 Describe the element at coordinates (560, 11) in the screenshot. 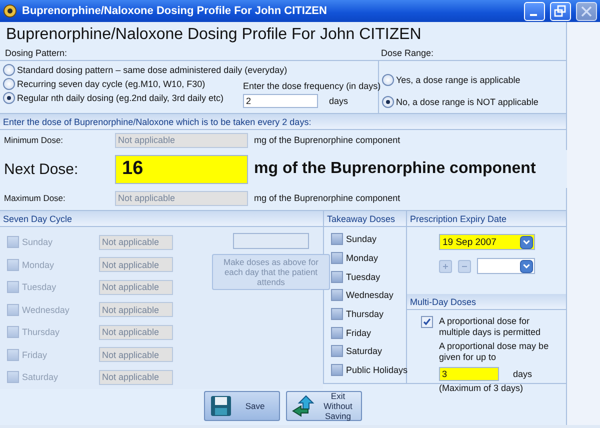

I see `maximize-icon` at that location.